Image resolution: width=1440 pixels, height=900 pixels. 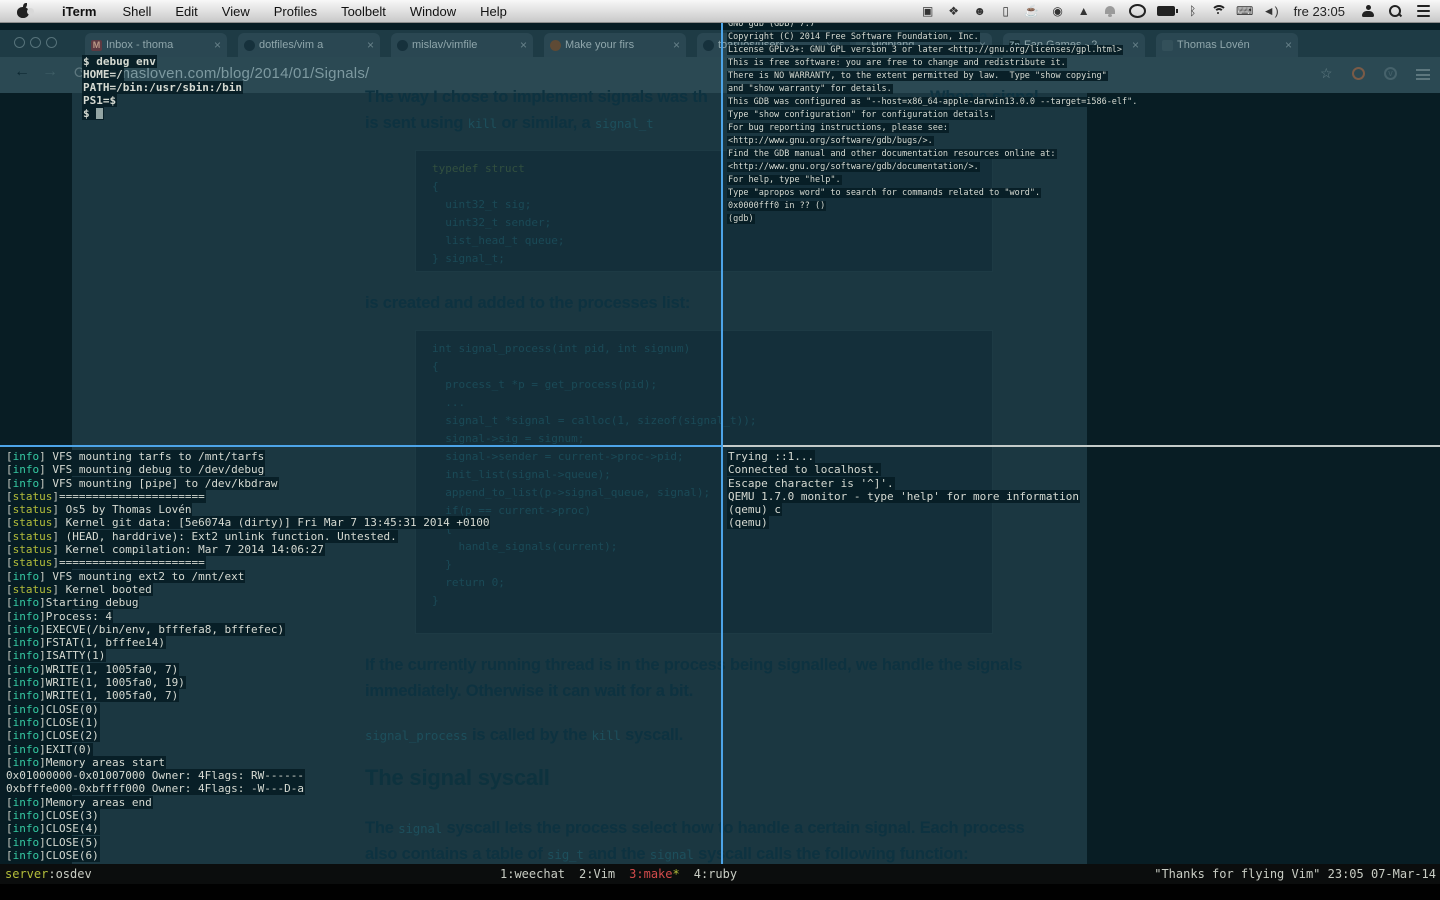 What do you see at coordinates (35, 42) in the screenshot?
I see `window-minimize-button` at bounding box center [35, 42].